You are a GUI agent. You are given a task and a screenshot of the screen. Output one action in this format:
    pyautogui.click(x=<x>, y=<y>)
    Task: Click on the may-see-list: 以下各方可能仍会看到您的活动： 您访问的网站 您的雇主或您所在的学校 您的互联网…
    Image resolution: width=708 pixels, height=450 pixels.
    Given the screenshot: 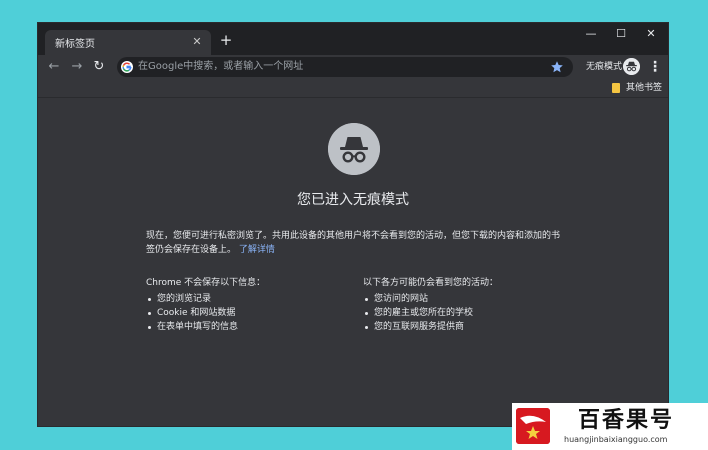 What is the action you would take?
    pyautogui.click(x=463, y=305)
    